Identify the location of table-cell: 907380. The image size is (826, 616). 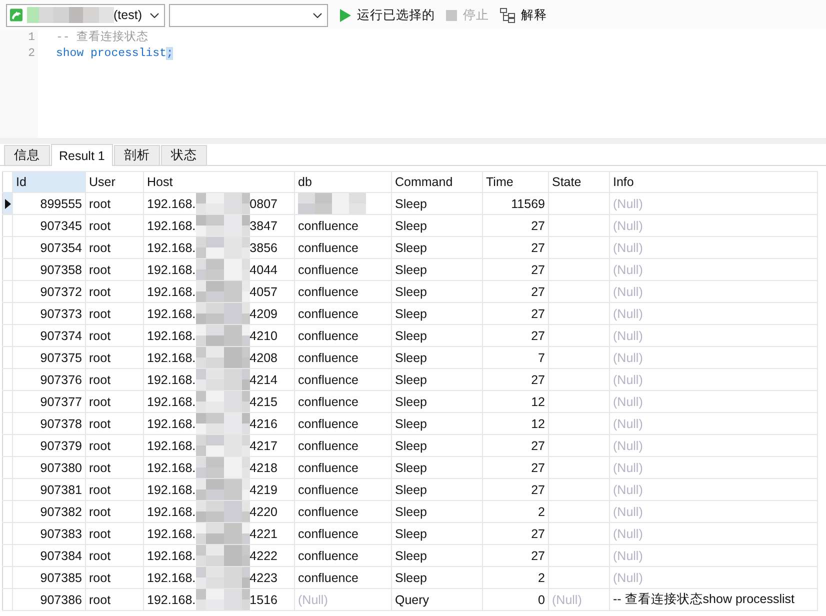
(49, 467).